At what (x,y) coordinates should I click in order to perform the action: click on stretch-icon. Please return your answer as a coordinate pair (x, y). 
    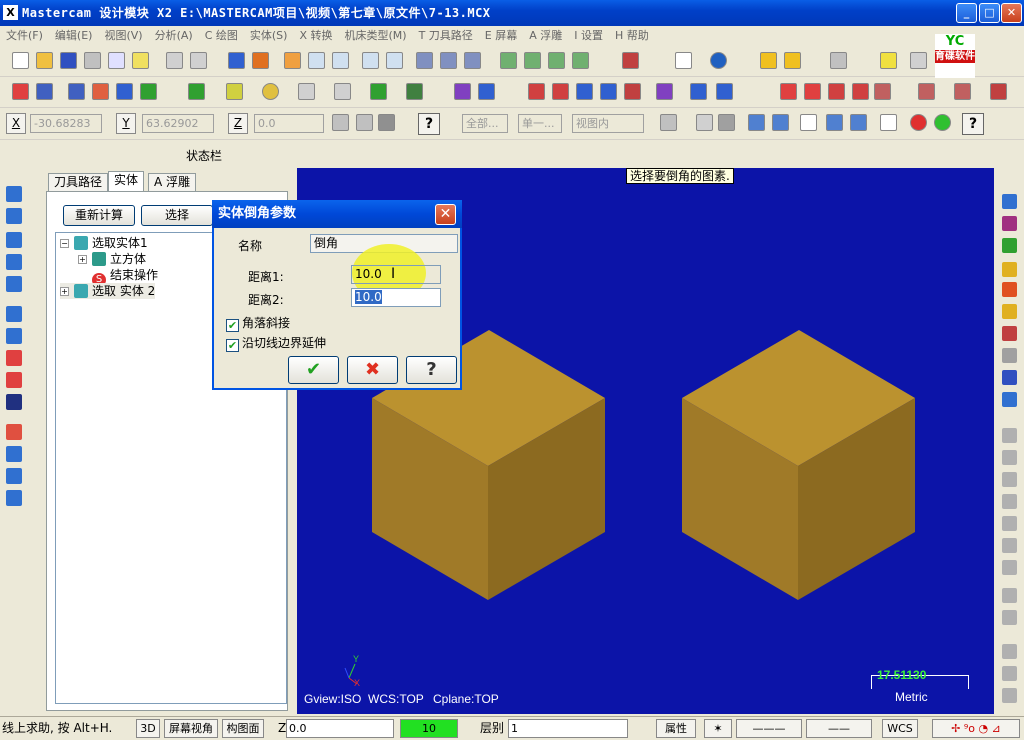
    Looking at the image, I should click on (608, 91).